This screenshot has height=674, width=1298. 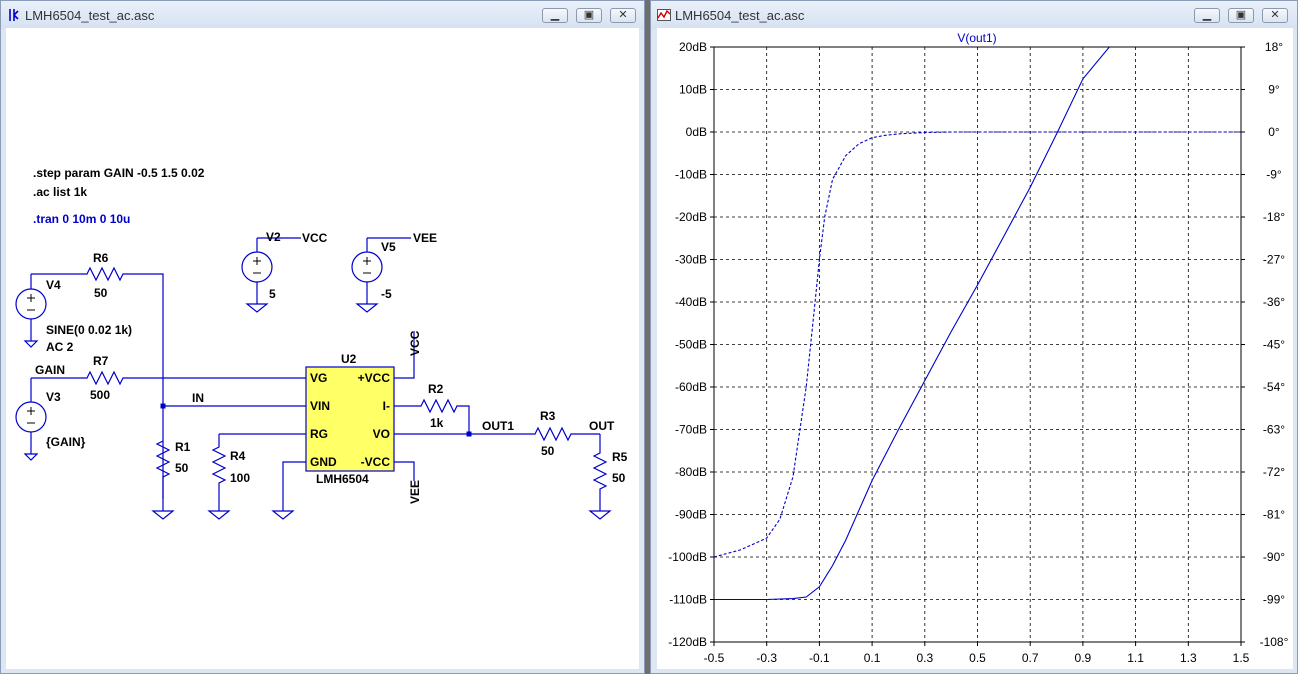 I want to click on r3-ref: R3, so click(x=548, y=416).